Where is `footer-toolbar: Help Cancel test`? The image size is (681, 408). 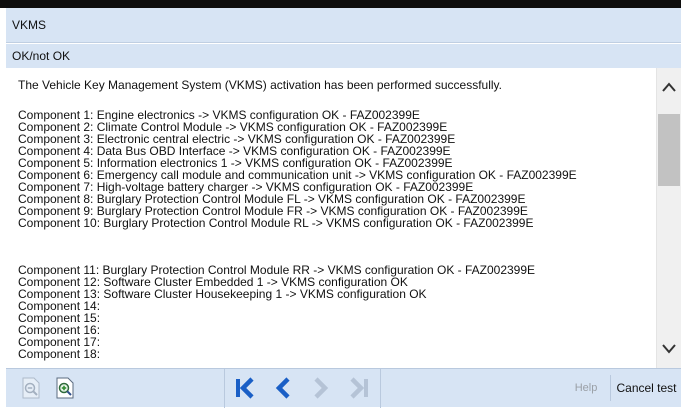 footer-toolbar: Help Cancel test is located at coordinates (343, 388).